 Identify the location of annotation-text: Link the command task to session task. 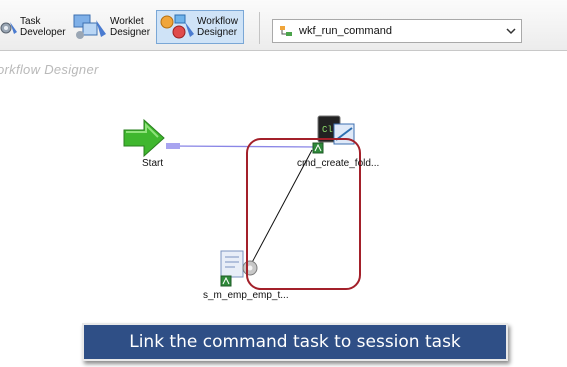
(295, 342).